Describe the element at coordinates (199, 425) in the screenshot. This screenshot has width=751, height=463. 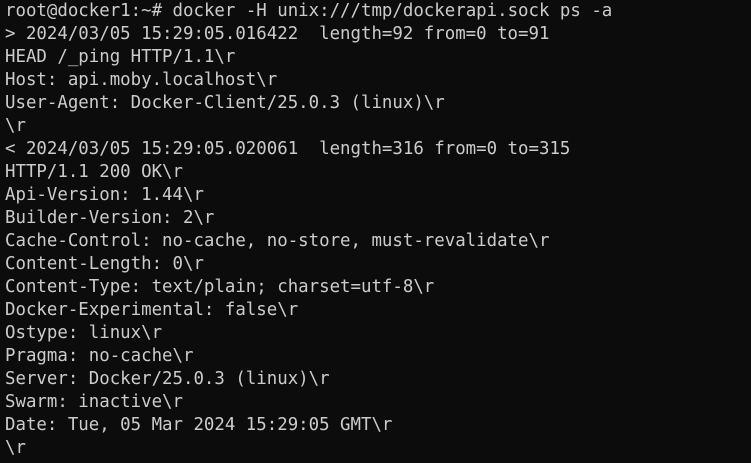
I see `output-line: Date: Tue, 05 Mar 2024 15:29:05 GMT\r` at that location.